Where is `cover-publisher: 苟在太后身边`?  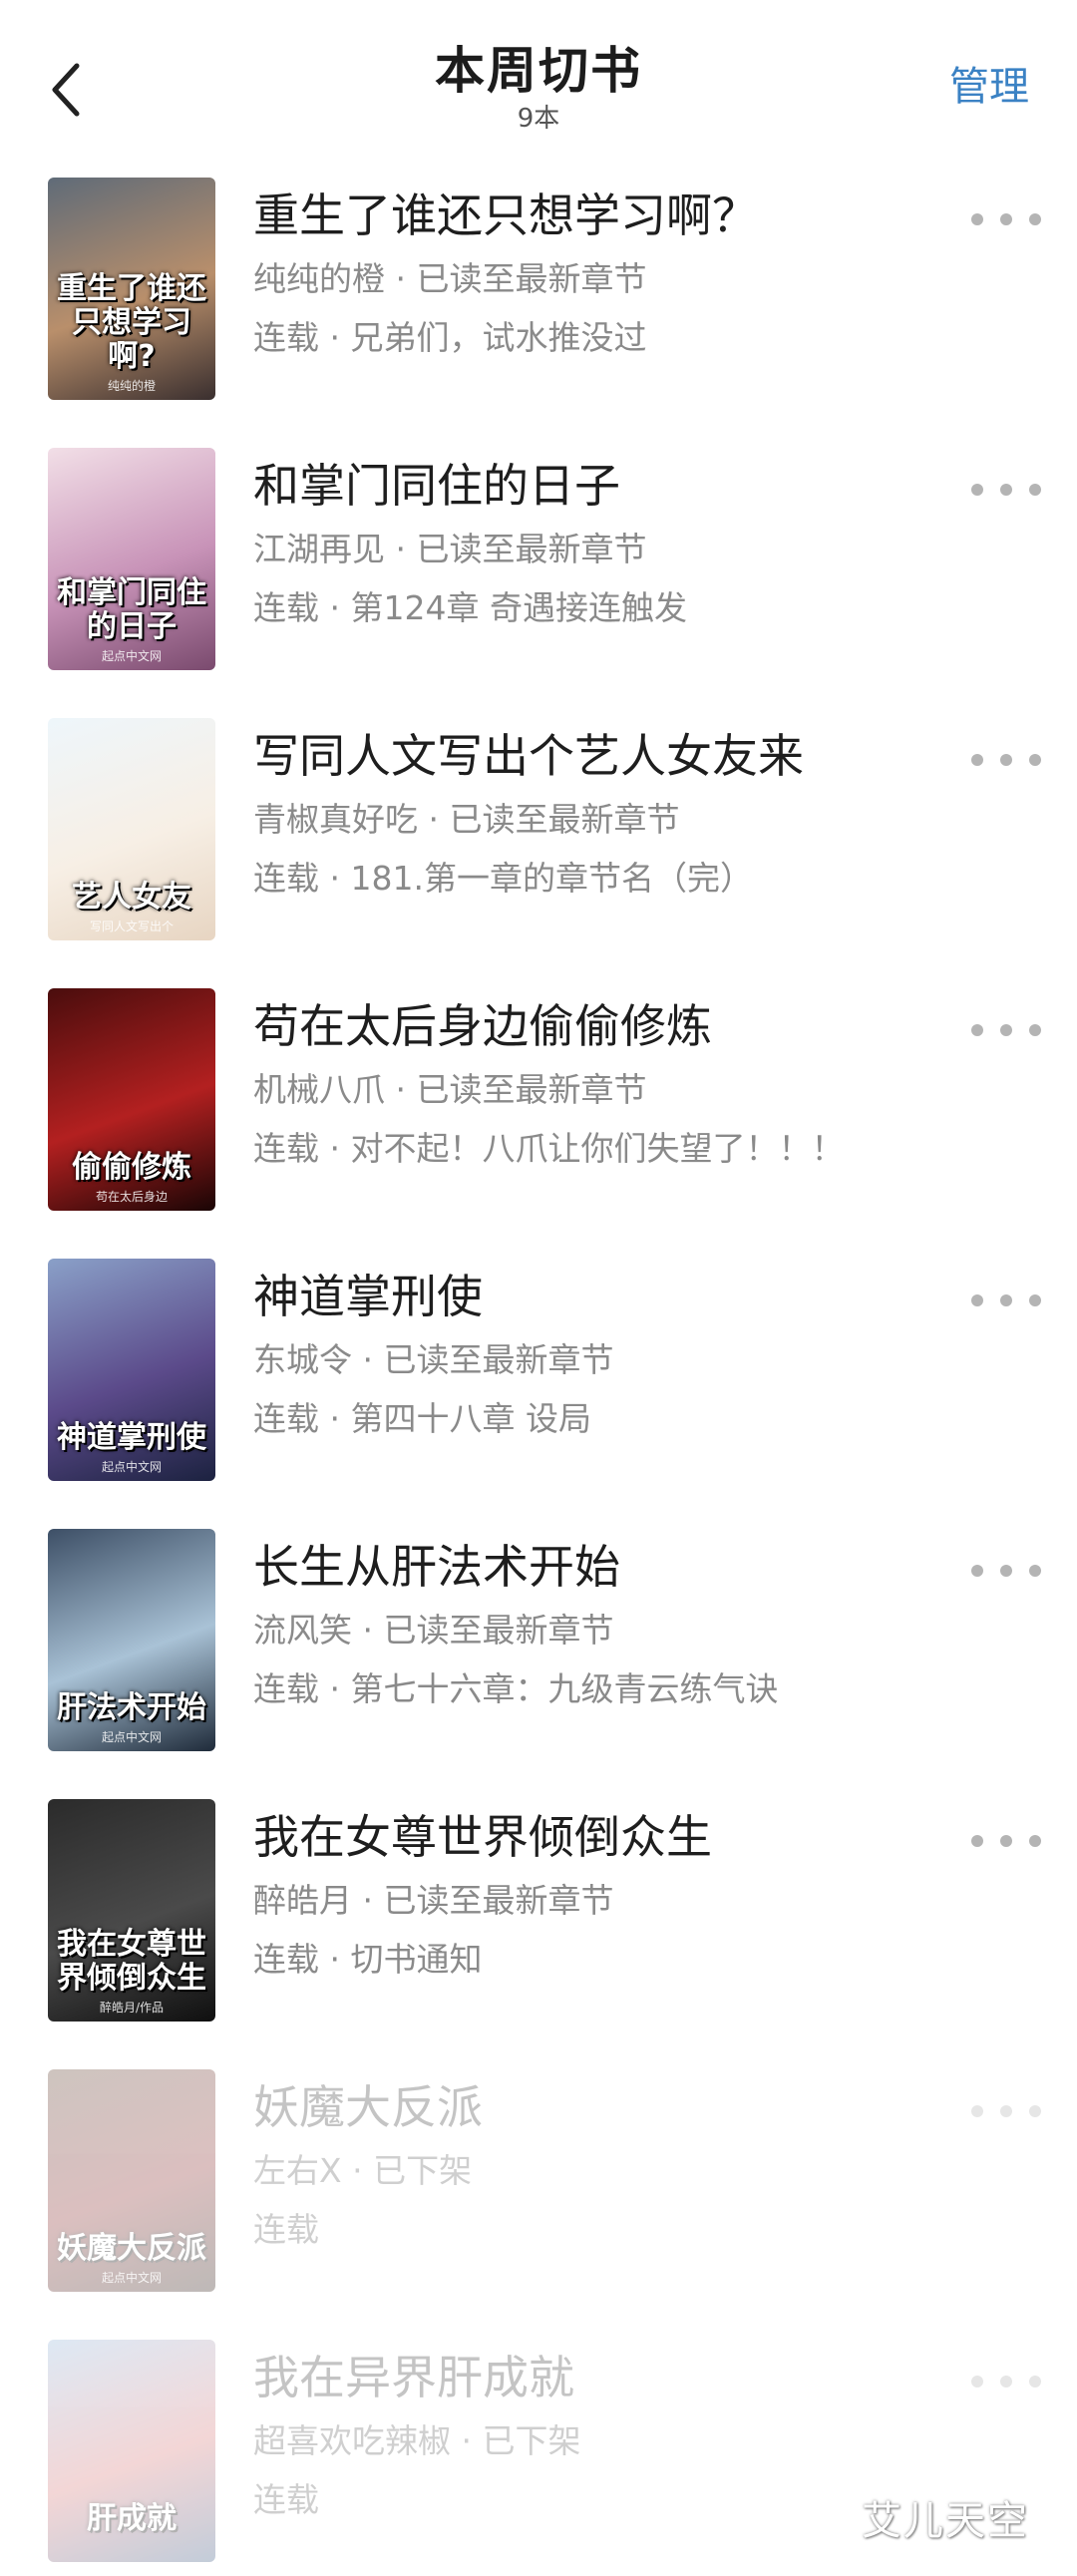 cover-publisher: 苟在太后身边 is located at coordinates (131, 1197).